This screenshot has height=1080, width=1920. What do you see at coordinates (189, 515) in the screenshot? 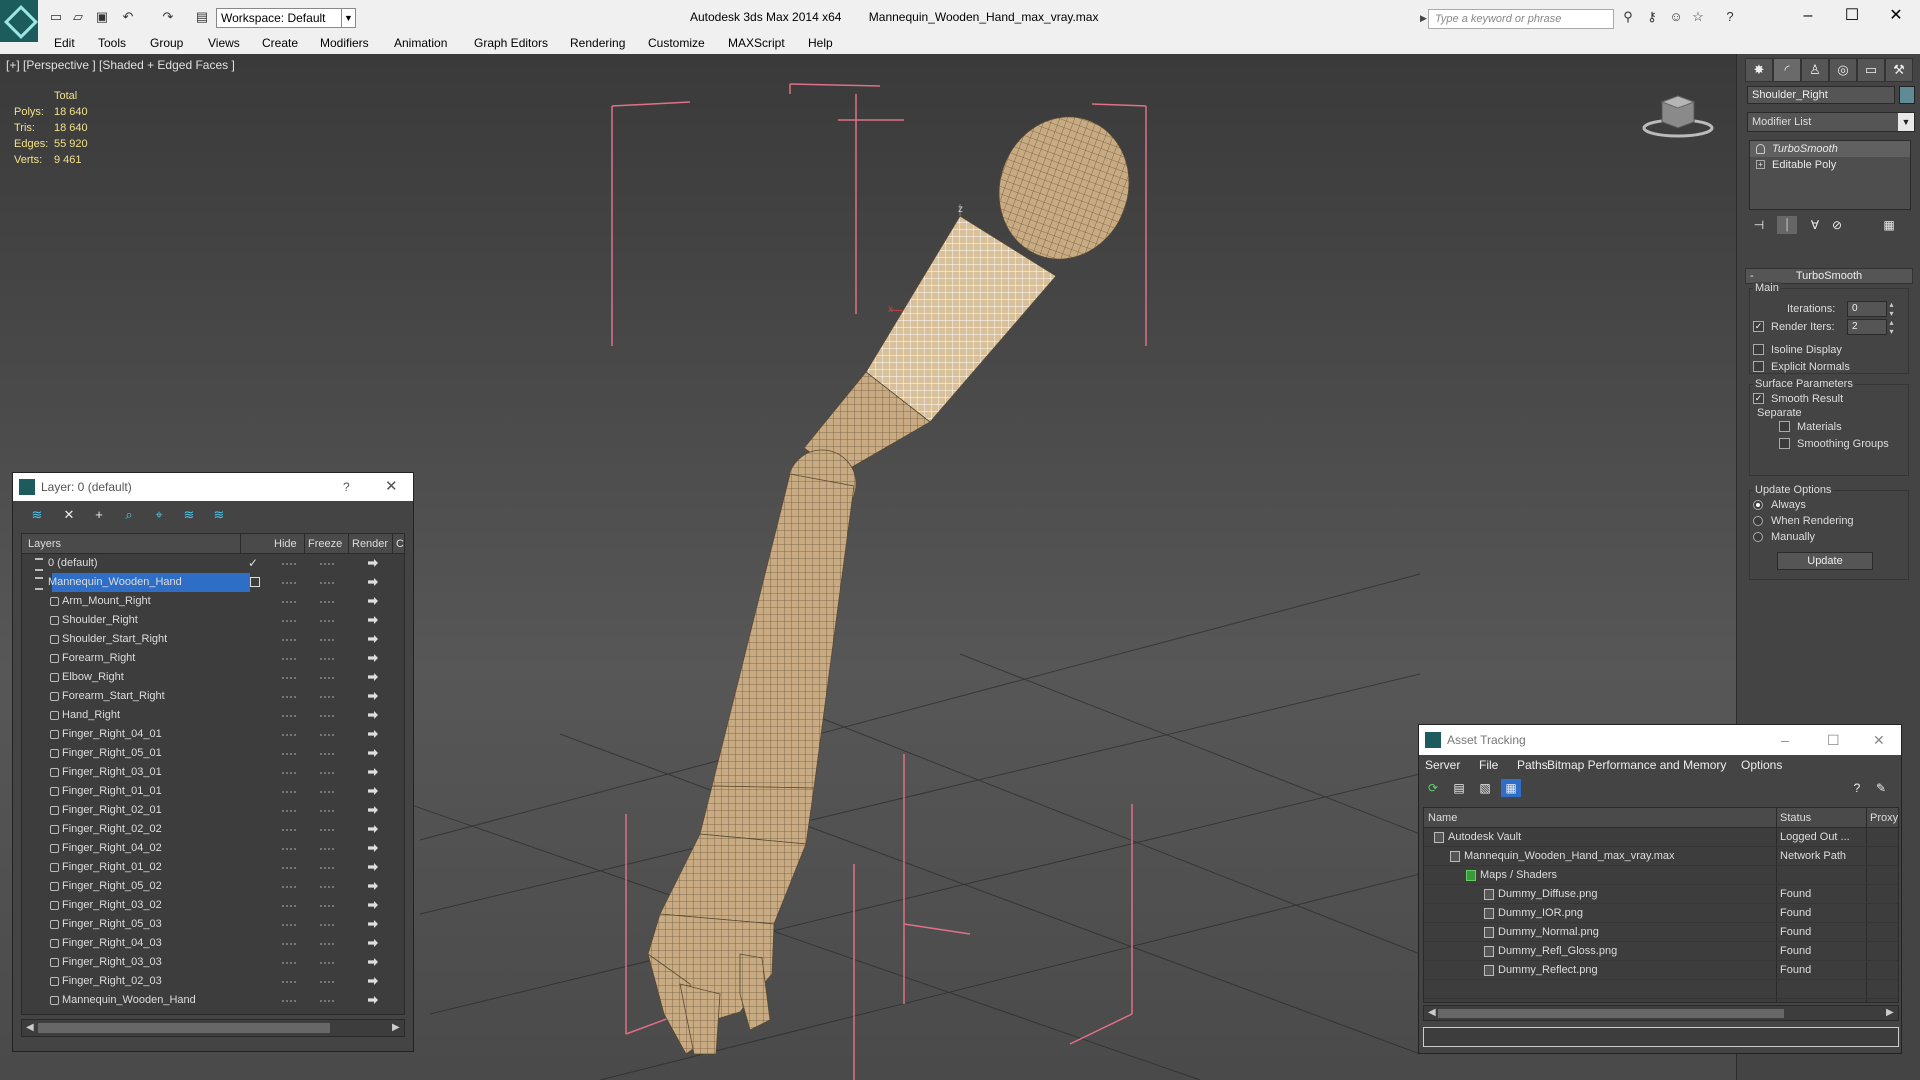
I see `hide-all-icon: ≋` at bounding box center [189, 515].